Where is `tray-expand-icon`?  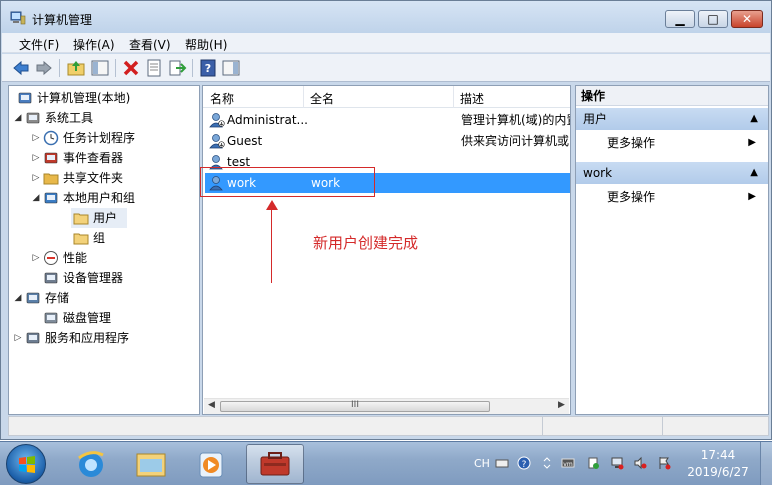 tray-expand-icon is located at coordinates (547, 463).